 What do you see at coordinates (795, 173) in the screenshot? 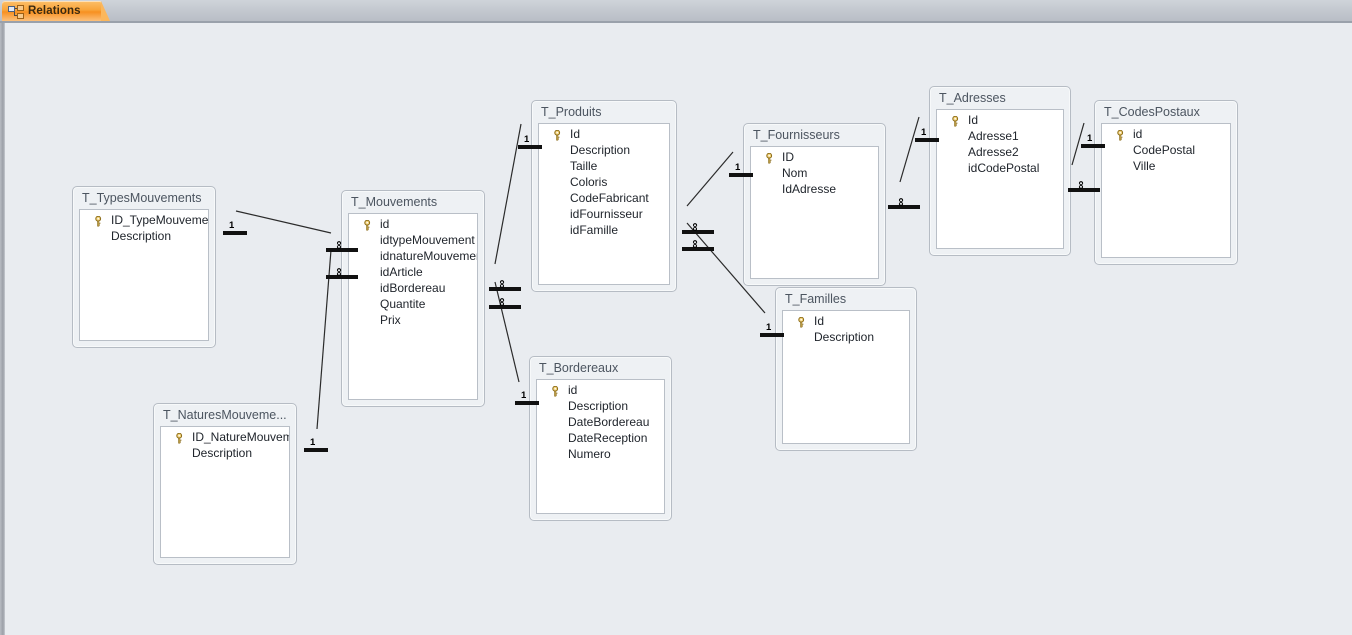
I see `table-field-label: Nom` at bounding box center [795, 173].